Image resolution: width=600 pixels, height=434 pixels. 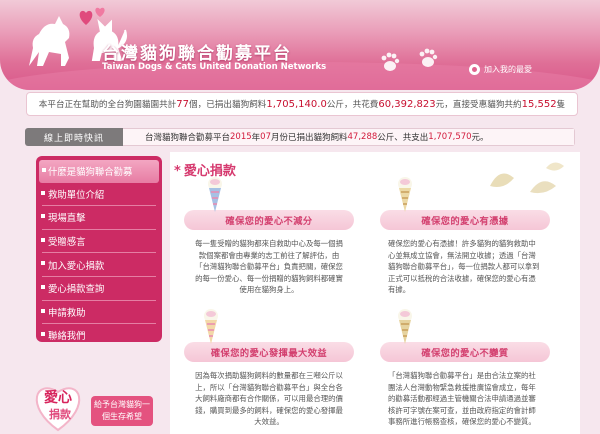 What do you see at coordinates (450, 137) in the screenshot?
I see `news-spend: 1,707,570` at bounding box center [450, 137].